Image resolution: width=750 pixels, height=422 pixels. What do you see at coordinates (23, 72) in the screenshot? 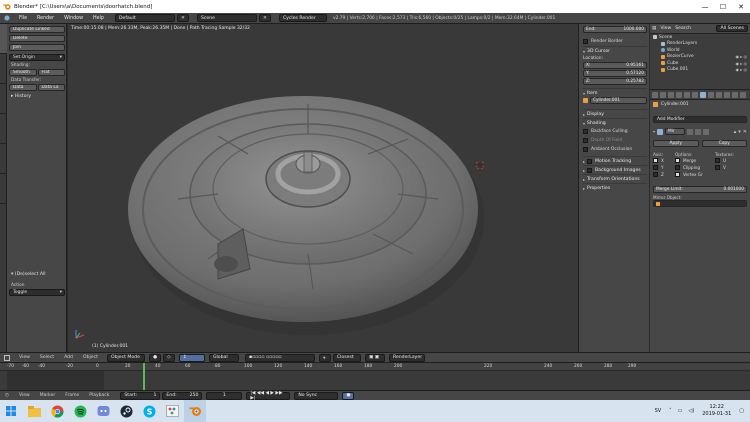
I see `shade-smooth-button: Smooth` at bounding box center [23, 72].